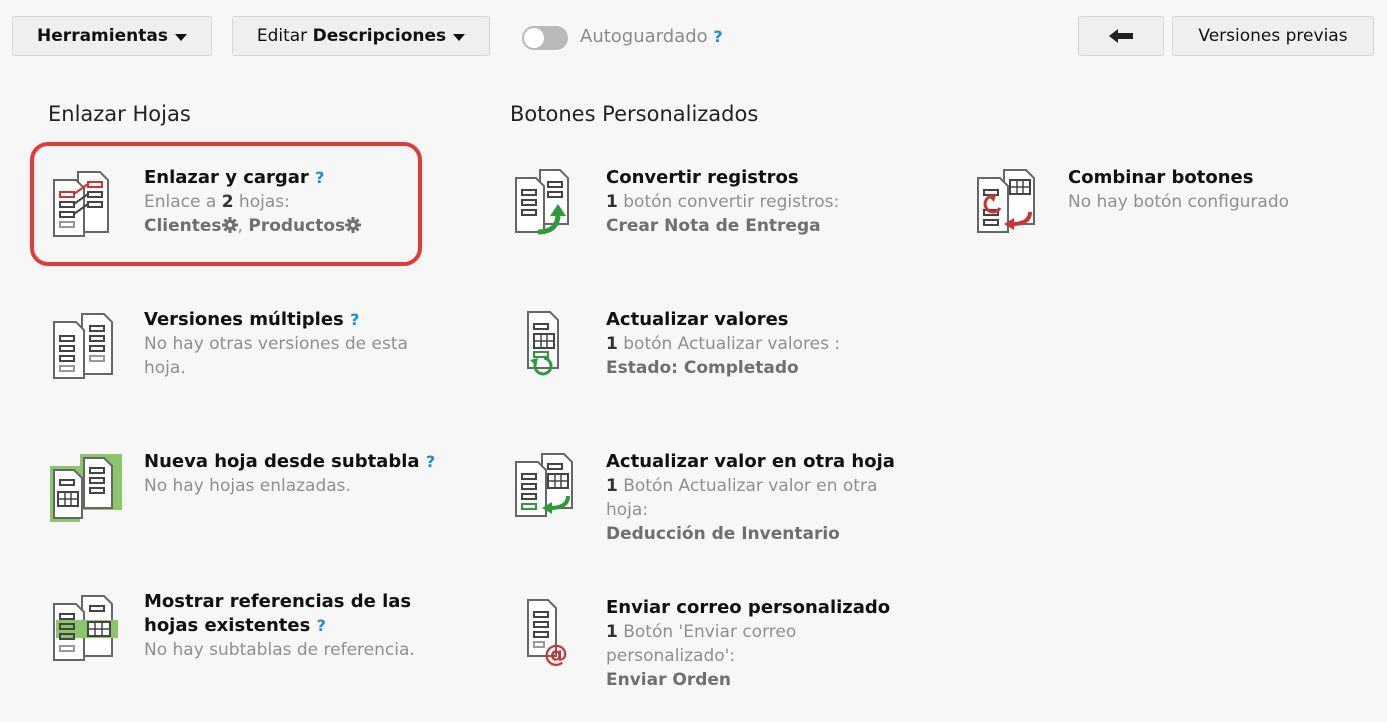 The width and height of the screenshot is (1387, 722). What do you see at coordinates (1006, 201) in the screenshot?
I see `combine-buttons-icon` at bounding box center [1006, 201].